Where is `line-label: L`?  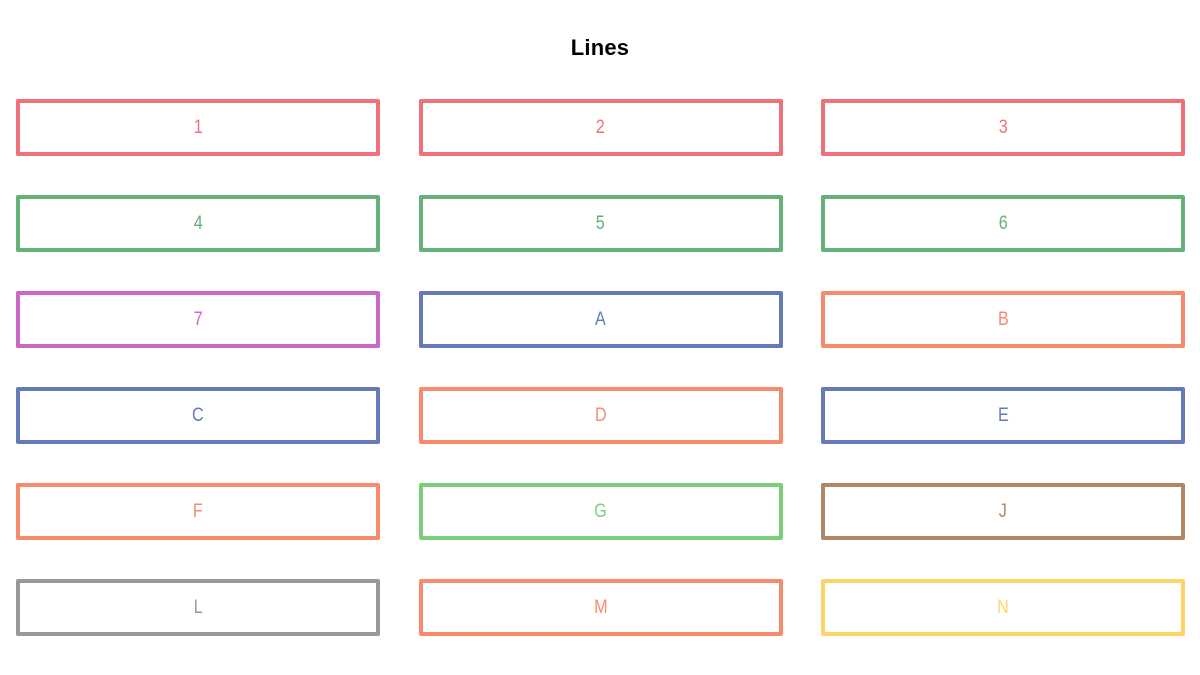 line-label: L is located at coordinates (198, 607).